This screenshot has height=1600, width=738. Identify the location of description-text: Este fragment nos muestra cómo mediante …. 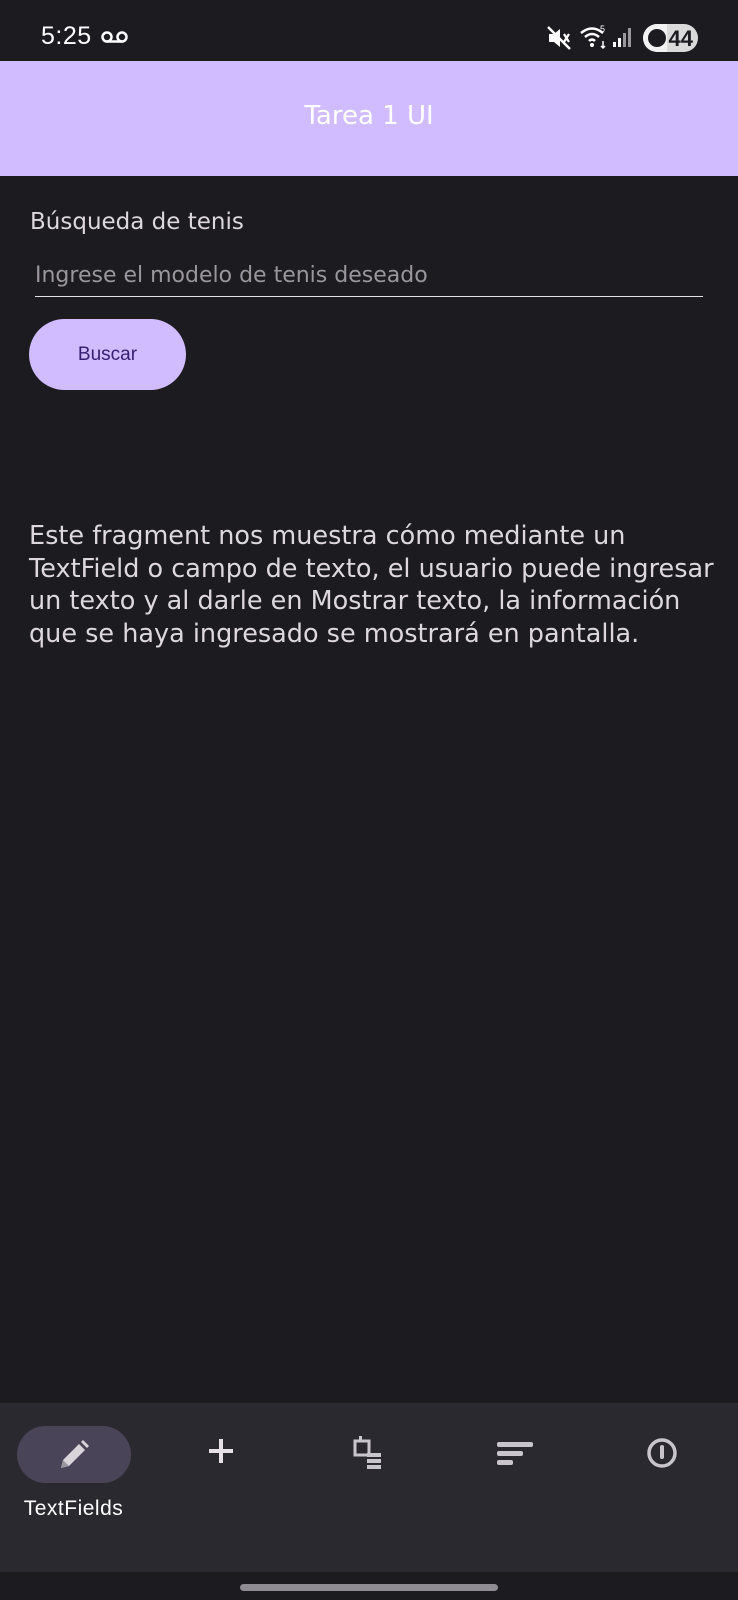
(371, 585).